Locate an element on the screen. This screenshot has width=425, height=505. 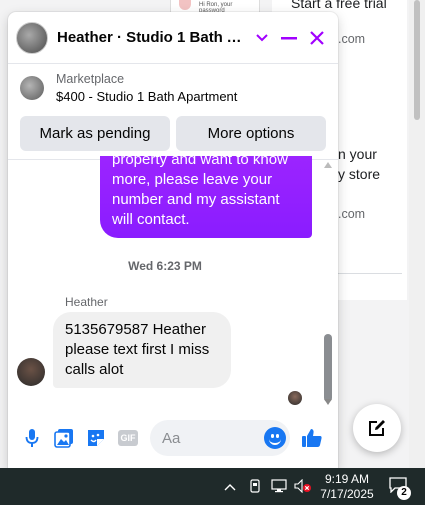
marketplace-label: Marketplace is located at coordinates (90, 79).